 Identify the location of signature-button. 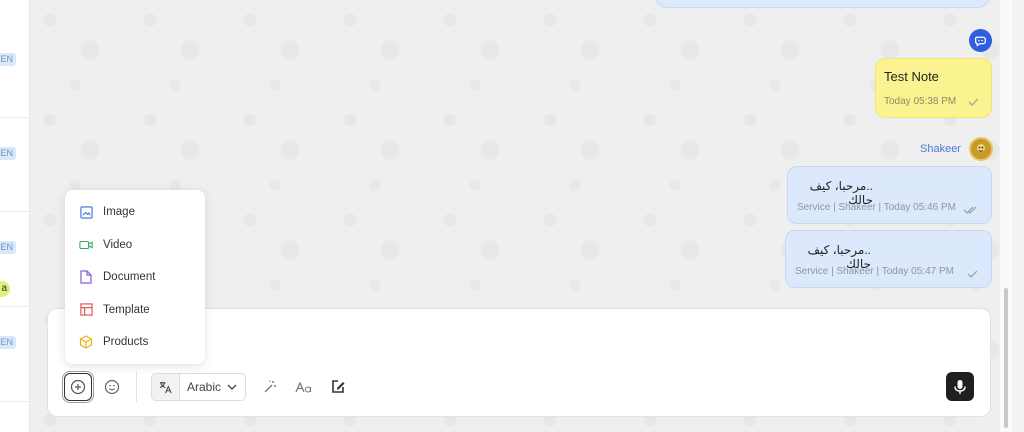
(338, 387).